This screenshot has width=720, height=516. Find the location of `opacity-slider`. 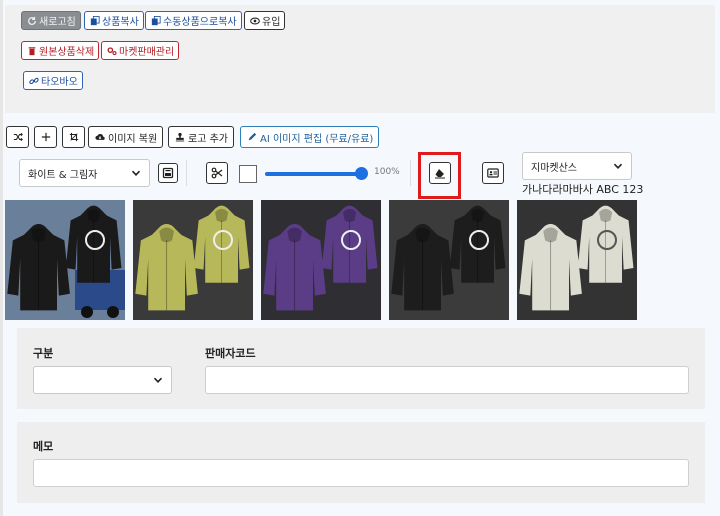

opacity-slider is located at coordinates (313, 174).